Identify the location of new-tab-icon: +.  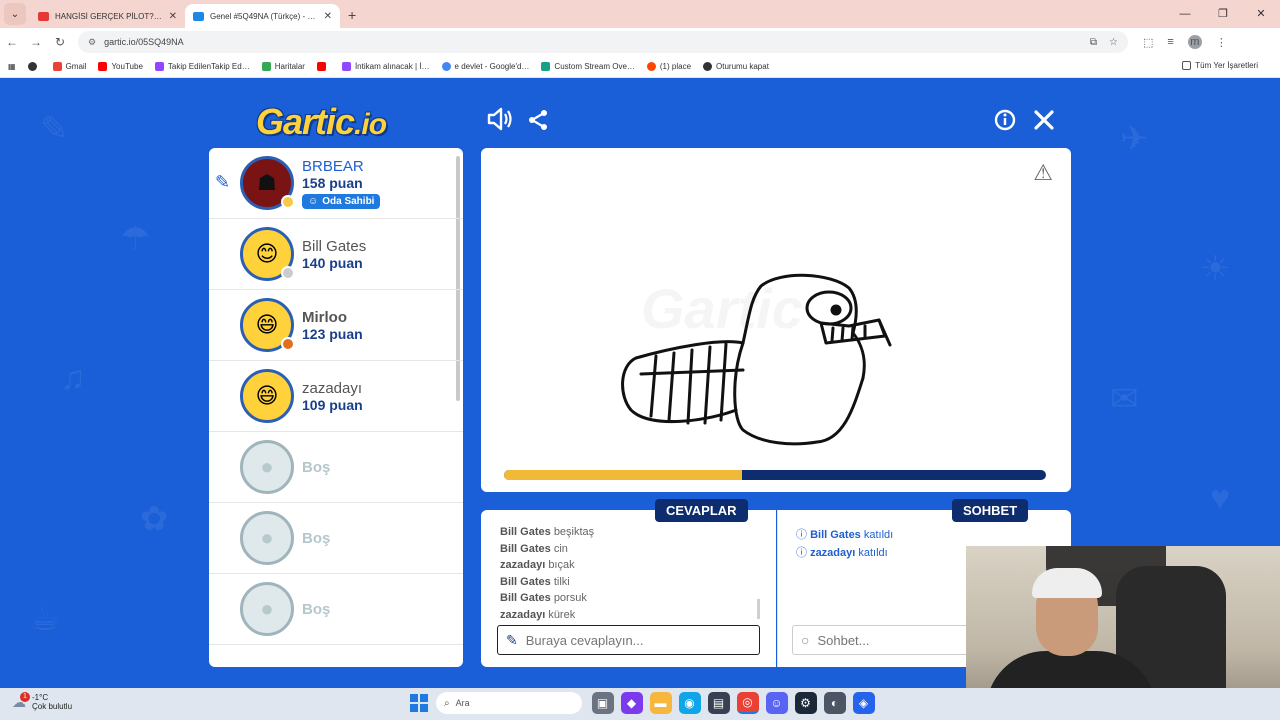
(352, 15).